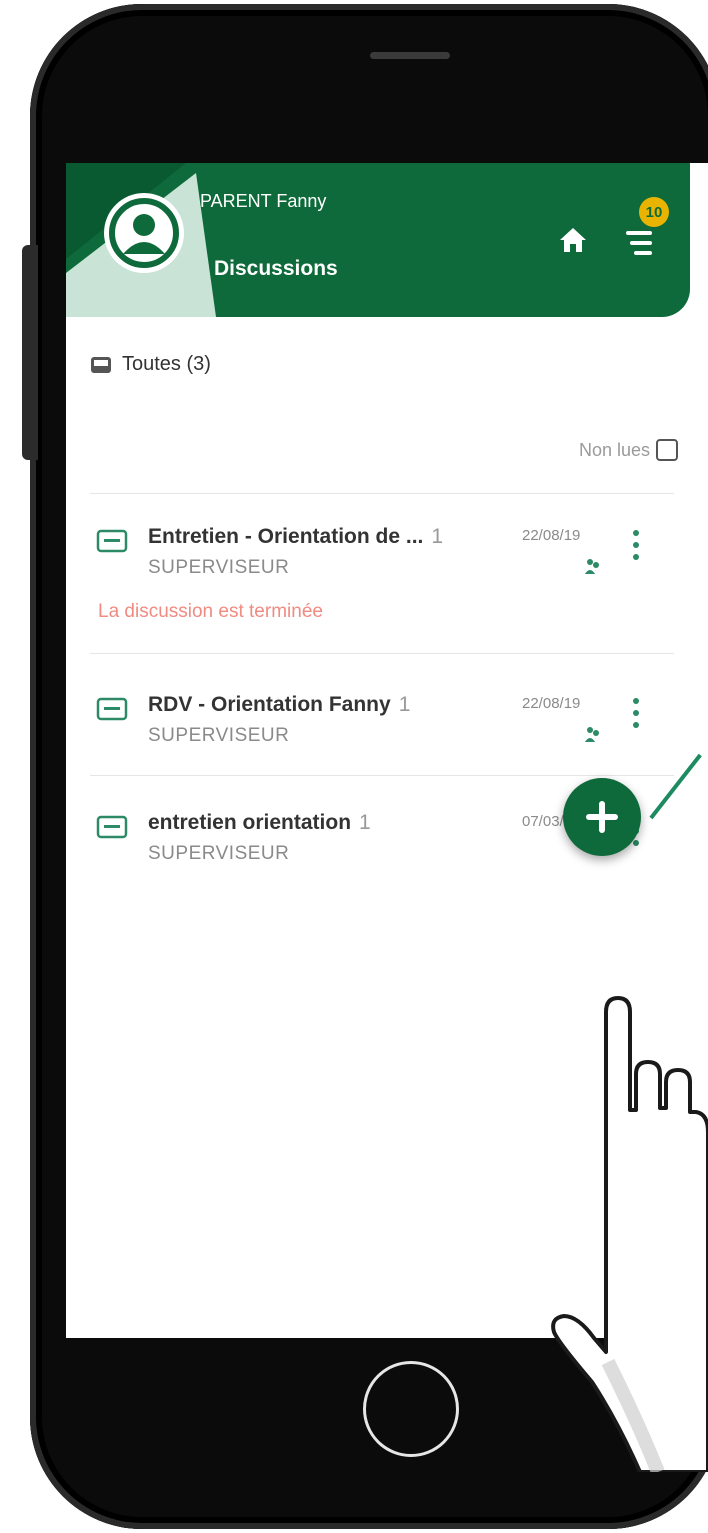 The width and height of the screenshot is (708, 1533). What do you see at coordinates (263, 201) in the screenshot?
I see `user-name: PARENT Fanny` at bounding box center [263, 201].